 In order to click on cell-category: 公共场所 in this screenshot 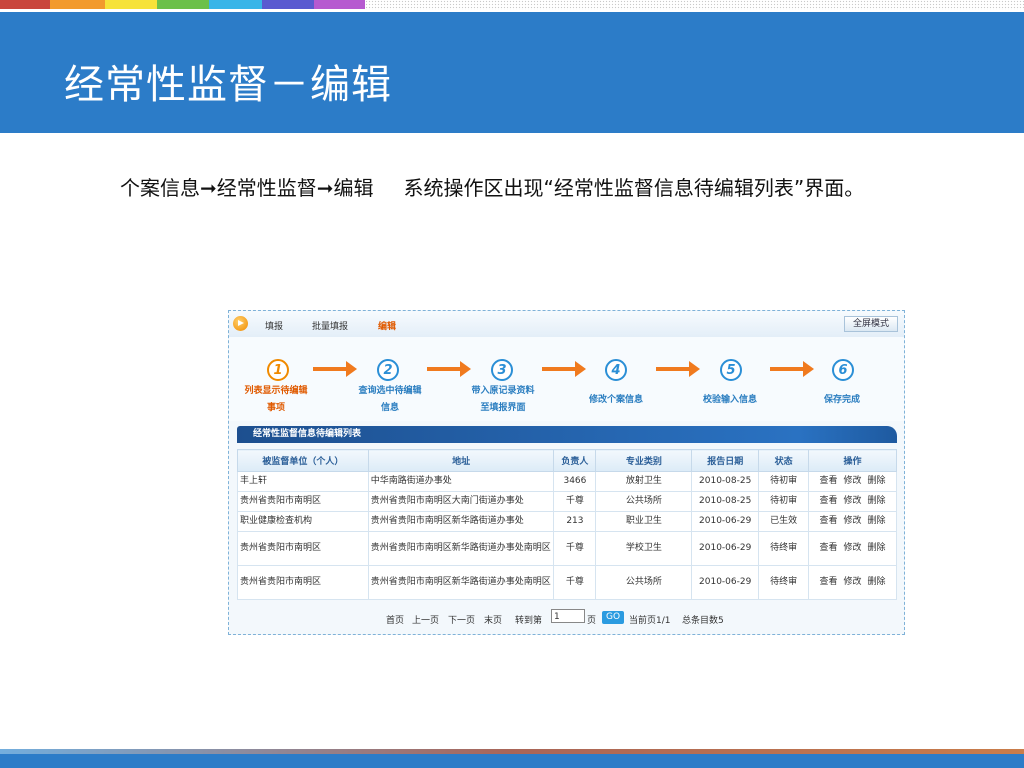, I will do `click(644, 501)`.